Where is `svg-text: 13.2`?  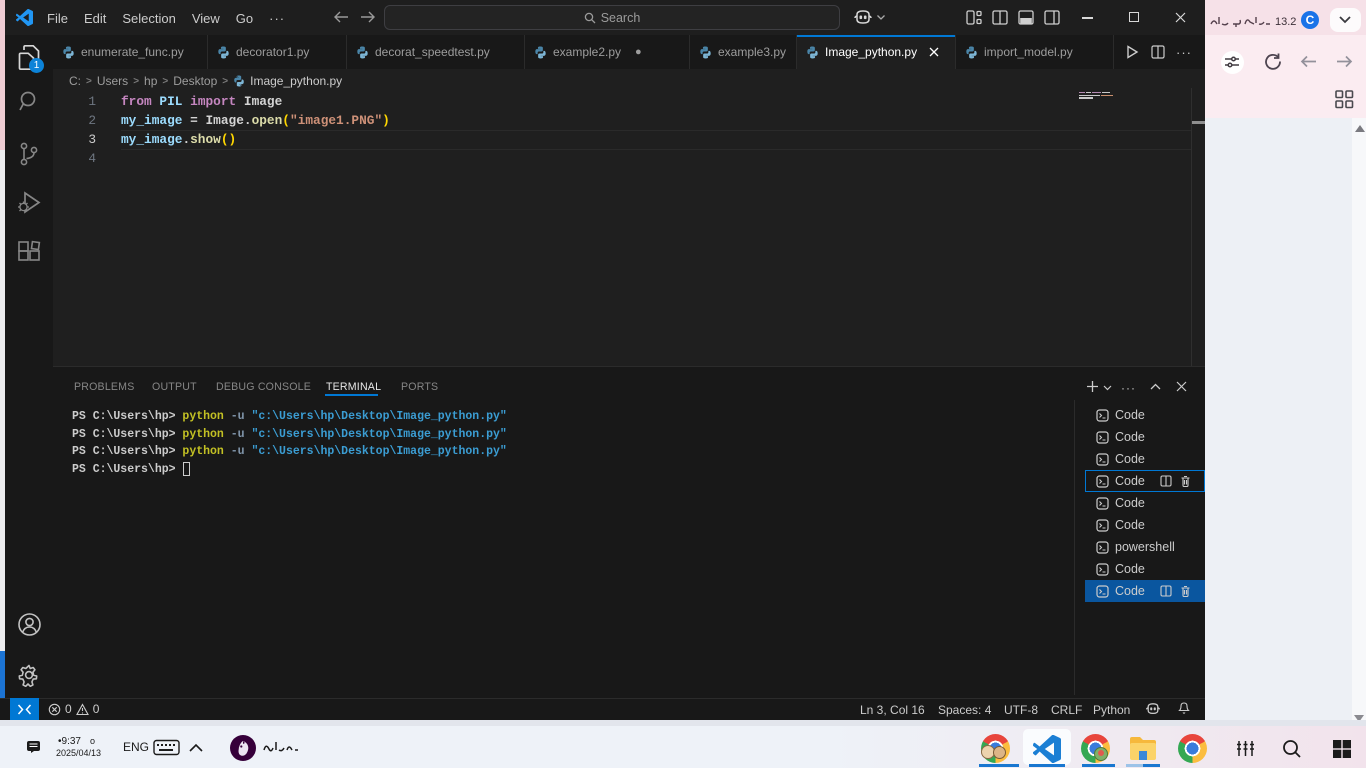 svg-text: 13.2 is located at coordinates (1285, 22).